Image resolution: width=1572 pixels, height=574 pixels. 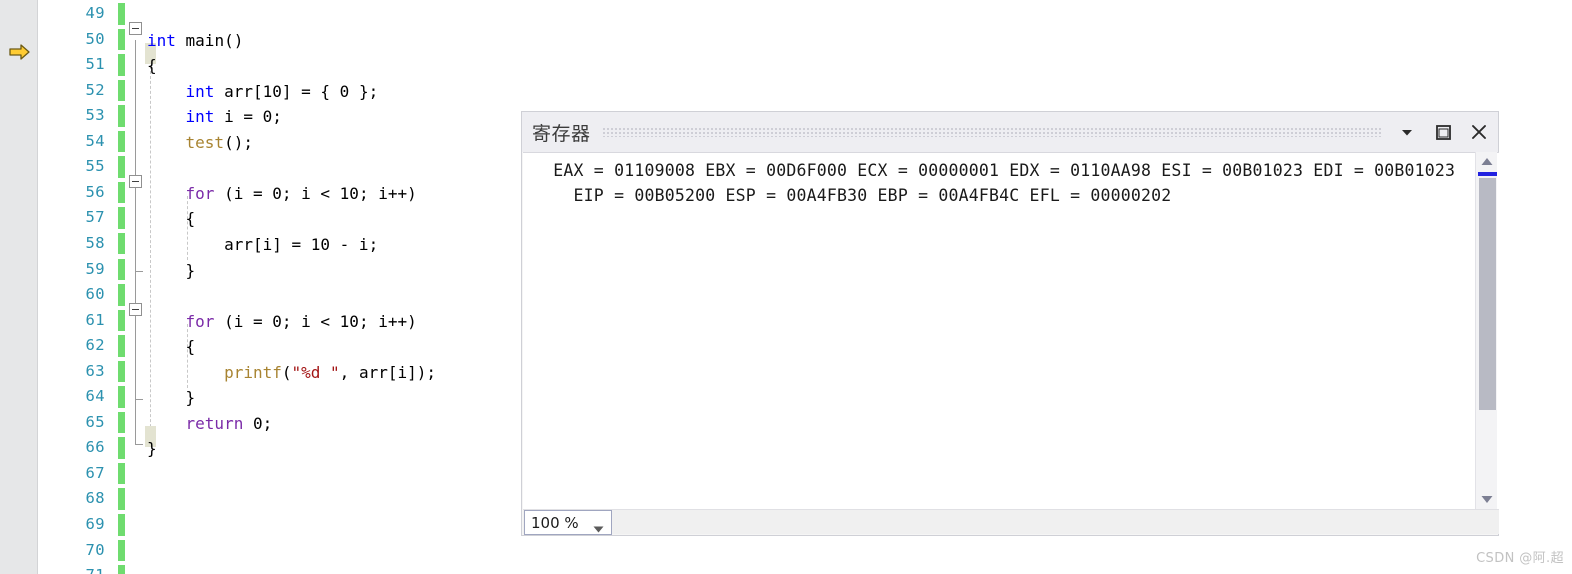 What do you see at coordinates (229, 244) in the screenshot?
I see `code-token: arr[i] =` at bounding box center [229, 244].